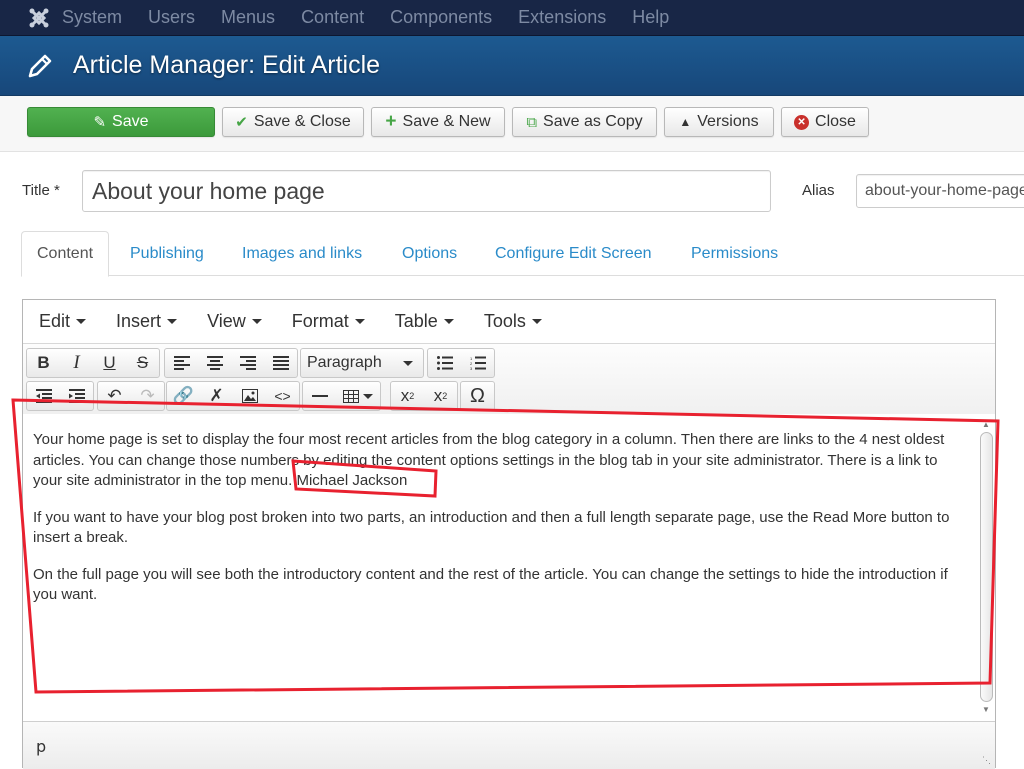 Image resolution: width=1024 pixels, height=769 pixels. Describe the element at coordinates (332, 17) in the screenshot. I see `nav-content: Content` at that location.